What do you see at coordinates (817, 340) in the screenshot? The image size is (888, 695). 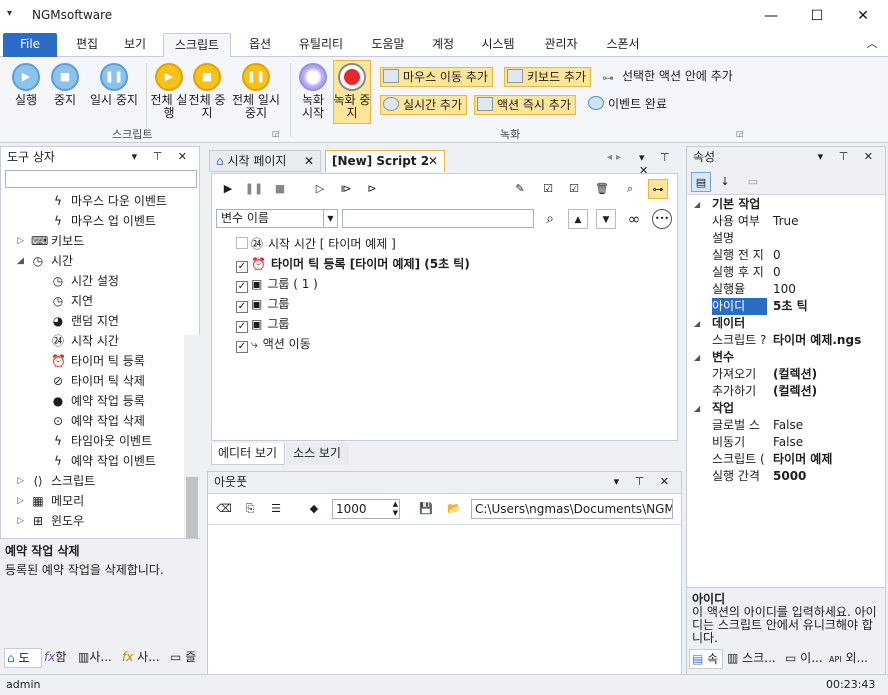 I see `property-value: 타이머 예제.ngs` at bounding box center [817, 340].